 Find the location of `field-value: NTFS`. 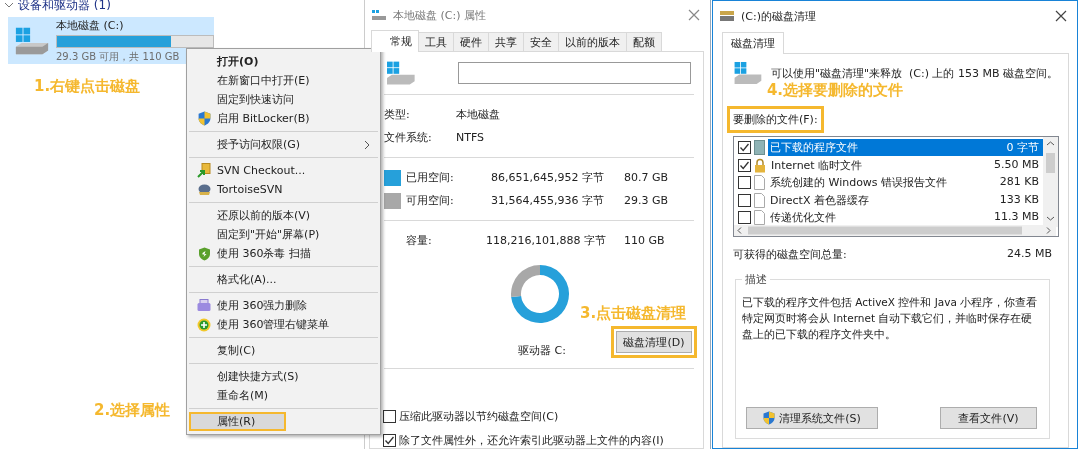

field-value: NTFS is located at coordinates (470, 137).